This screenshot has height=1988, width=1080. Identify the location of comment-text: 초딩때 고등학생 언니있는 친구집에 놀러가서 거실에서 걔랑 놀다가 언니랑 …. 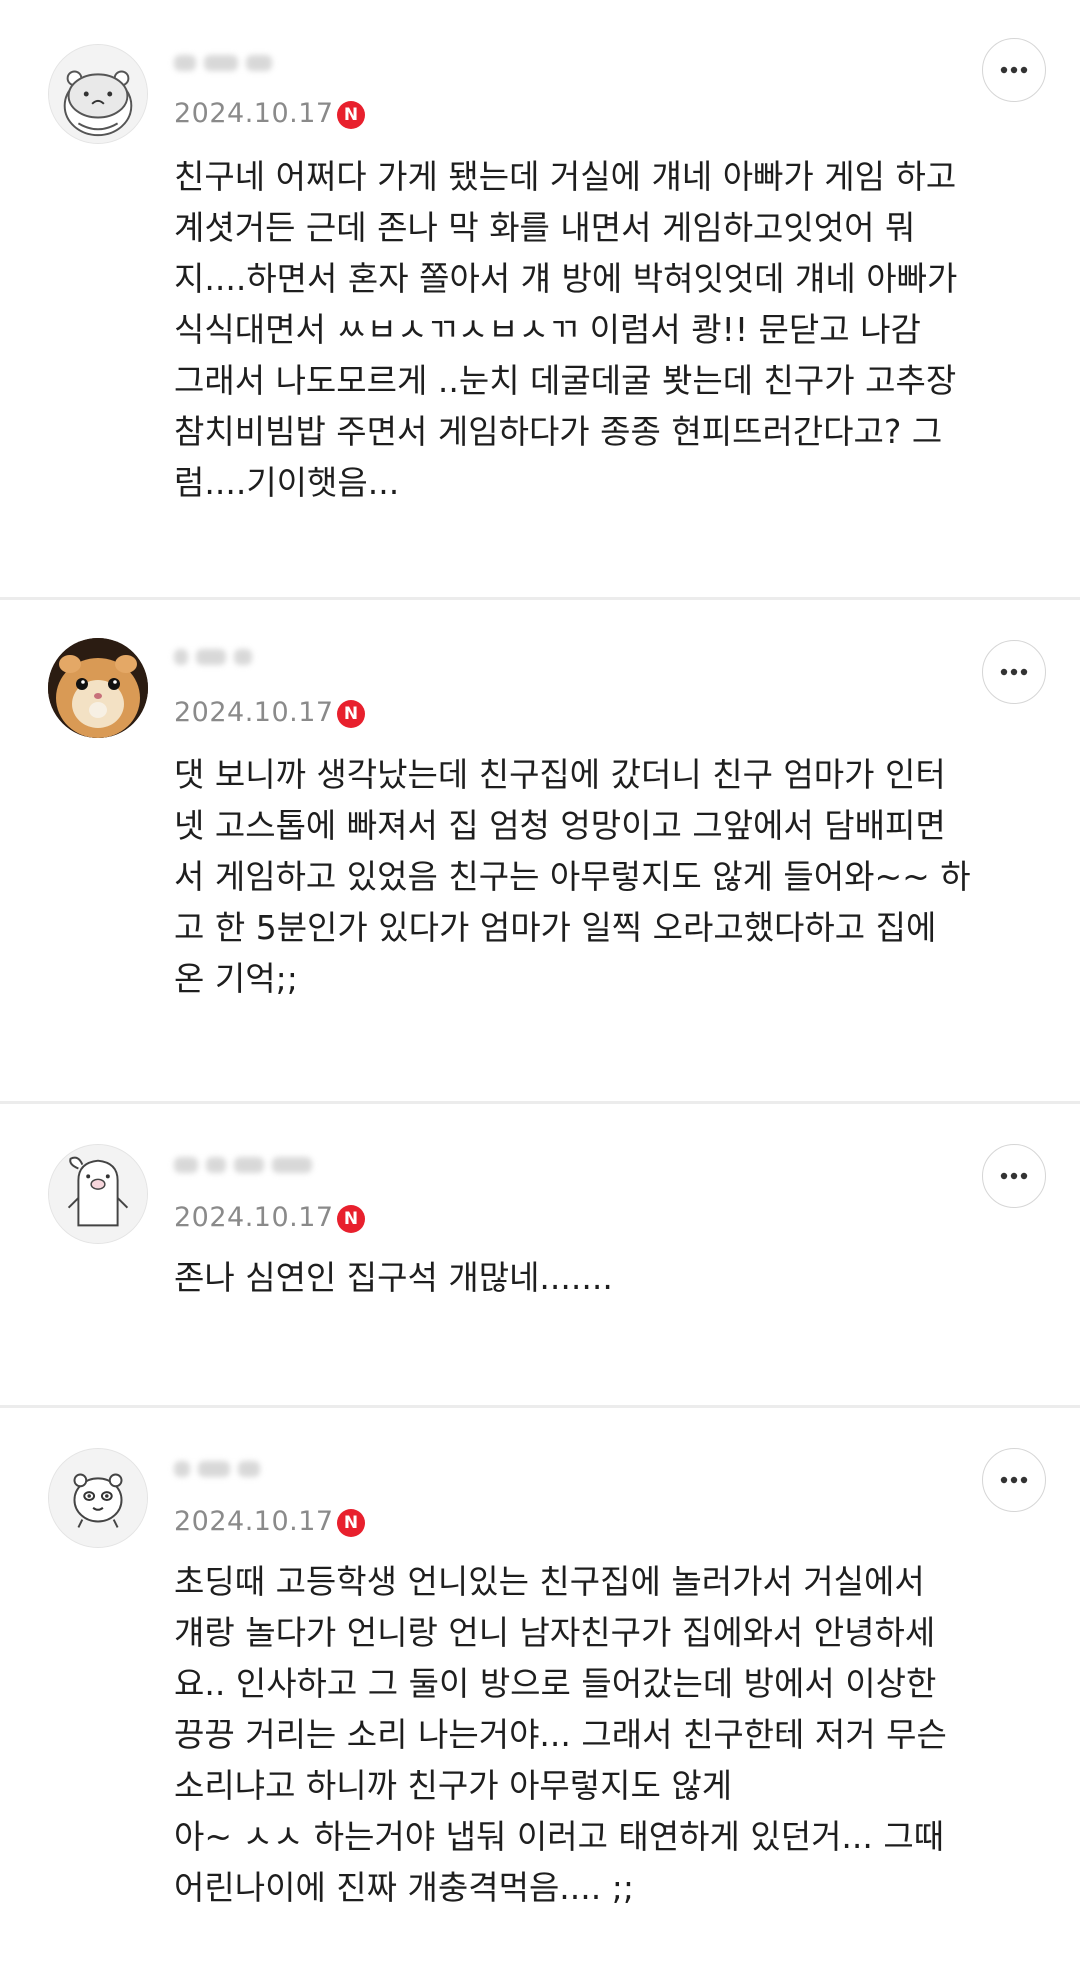
(560, 1734).